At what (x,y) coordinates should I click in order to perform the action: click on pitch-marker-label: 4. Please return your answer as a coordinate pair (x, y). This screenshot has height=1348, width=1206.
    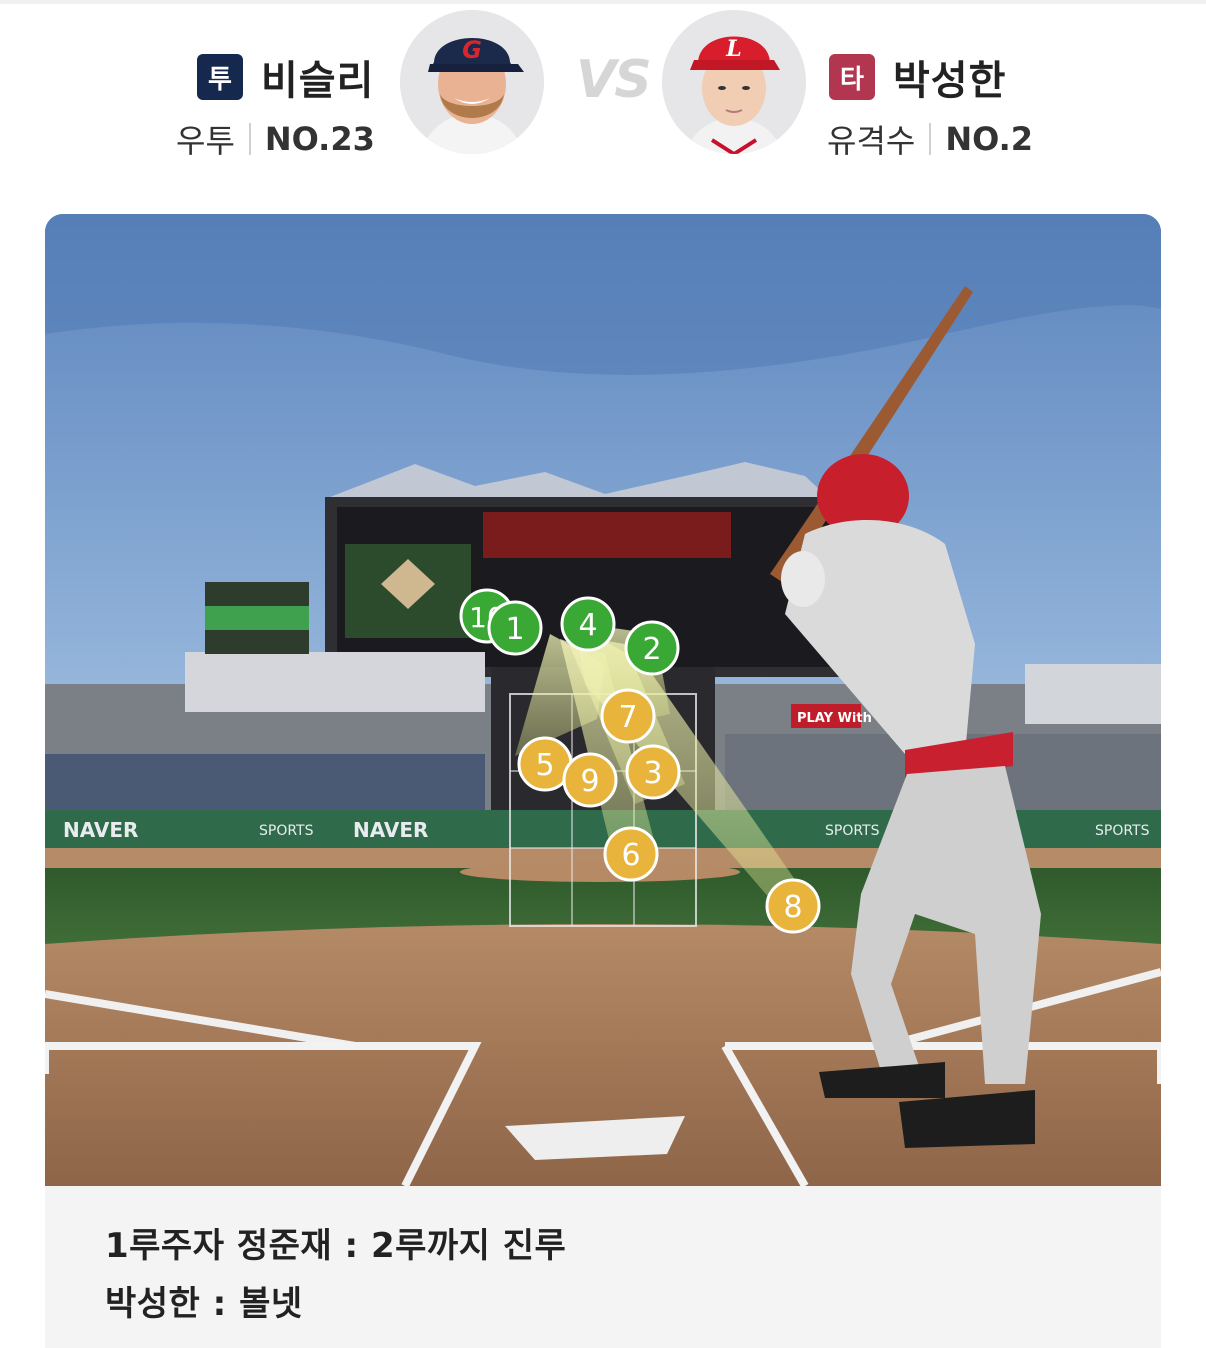
    Looking at the image, I should click on (587, 625).